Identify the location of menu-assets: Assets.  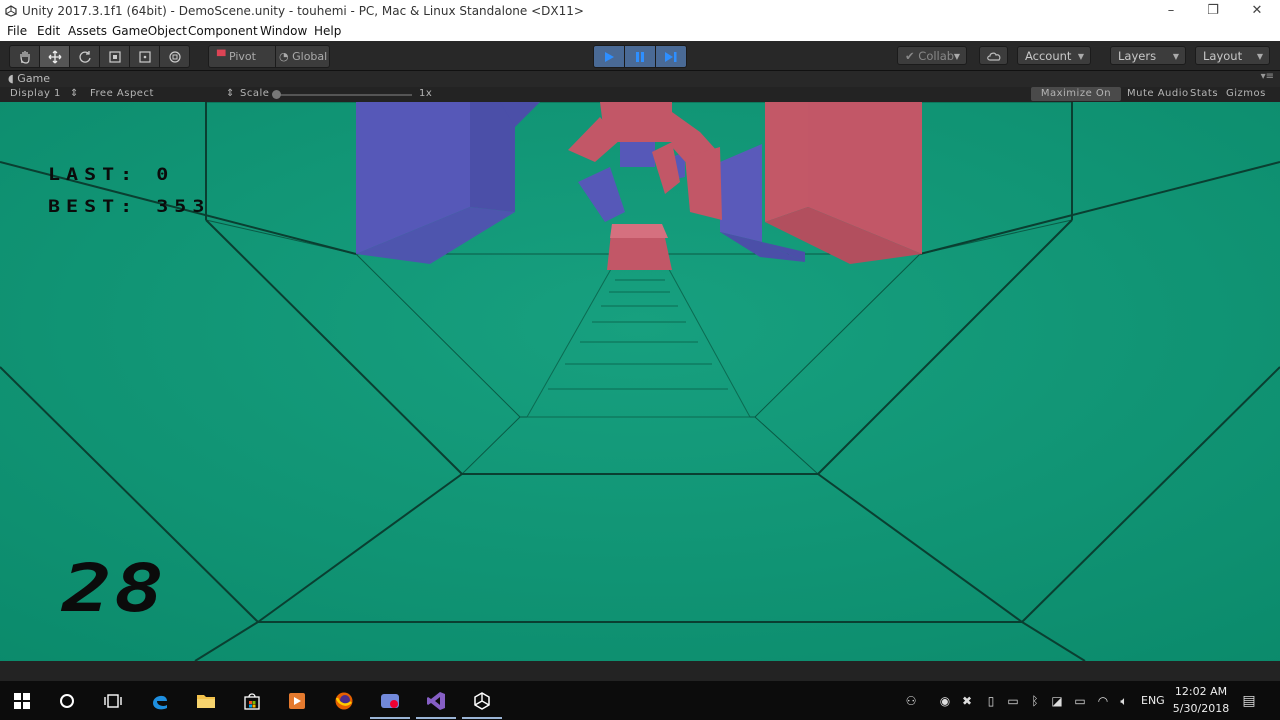
(87, 31).